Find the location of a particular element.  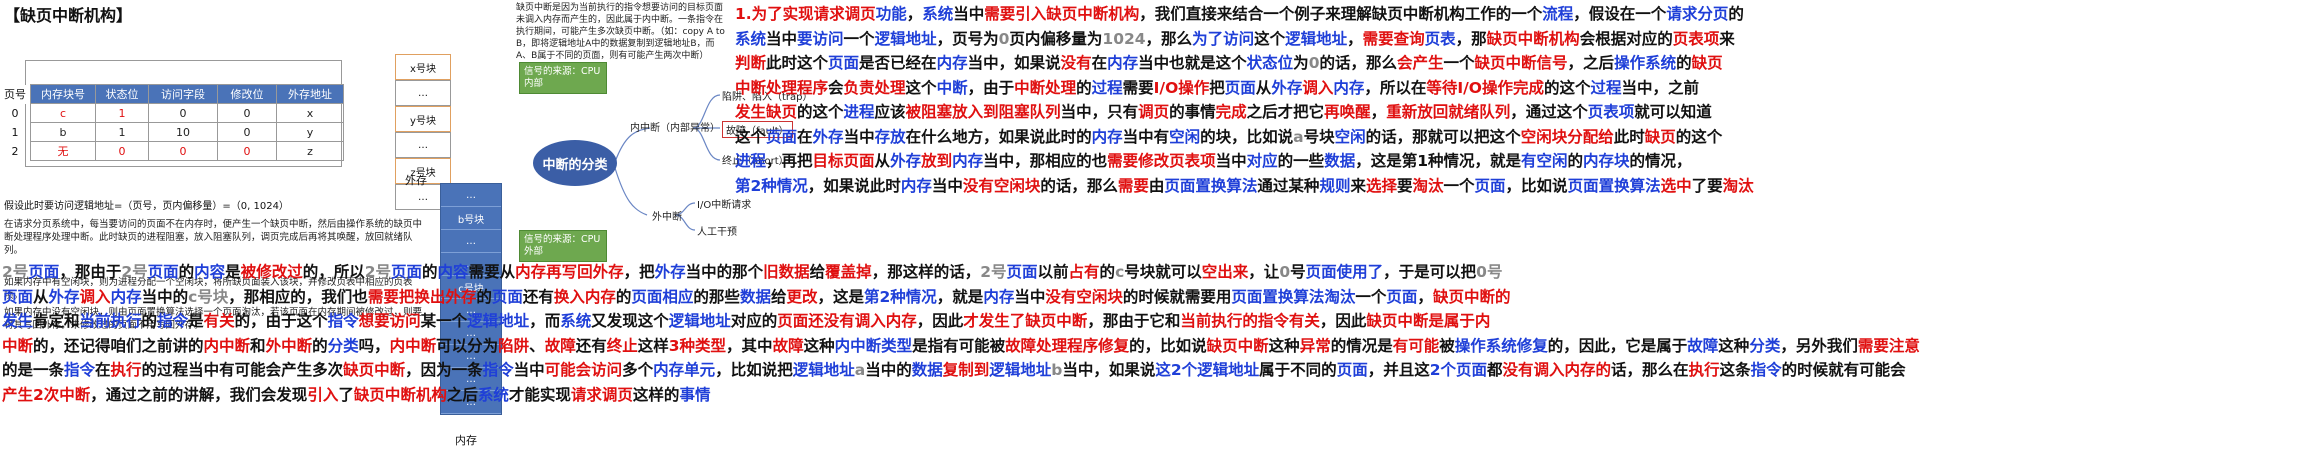

text-run: 这样的 is located at coordinates (656, 394).